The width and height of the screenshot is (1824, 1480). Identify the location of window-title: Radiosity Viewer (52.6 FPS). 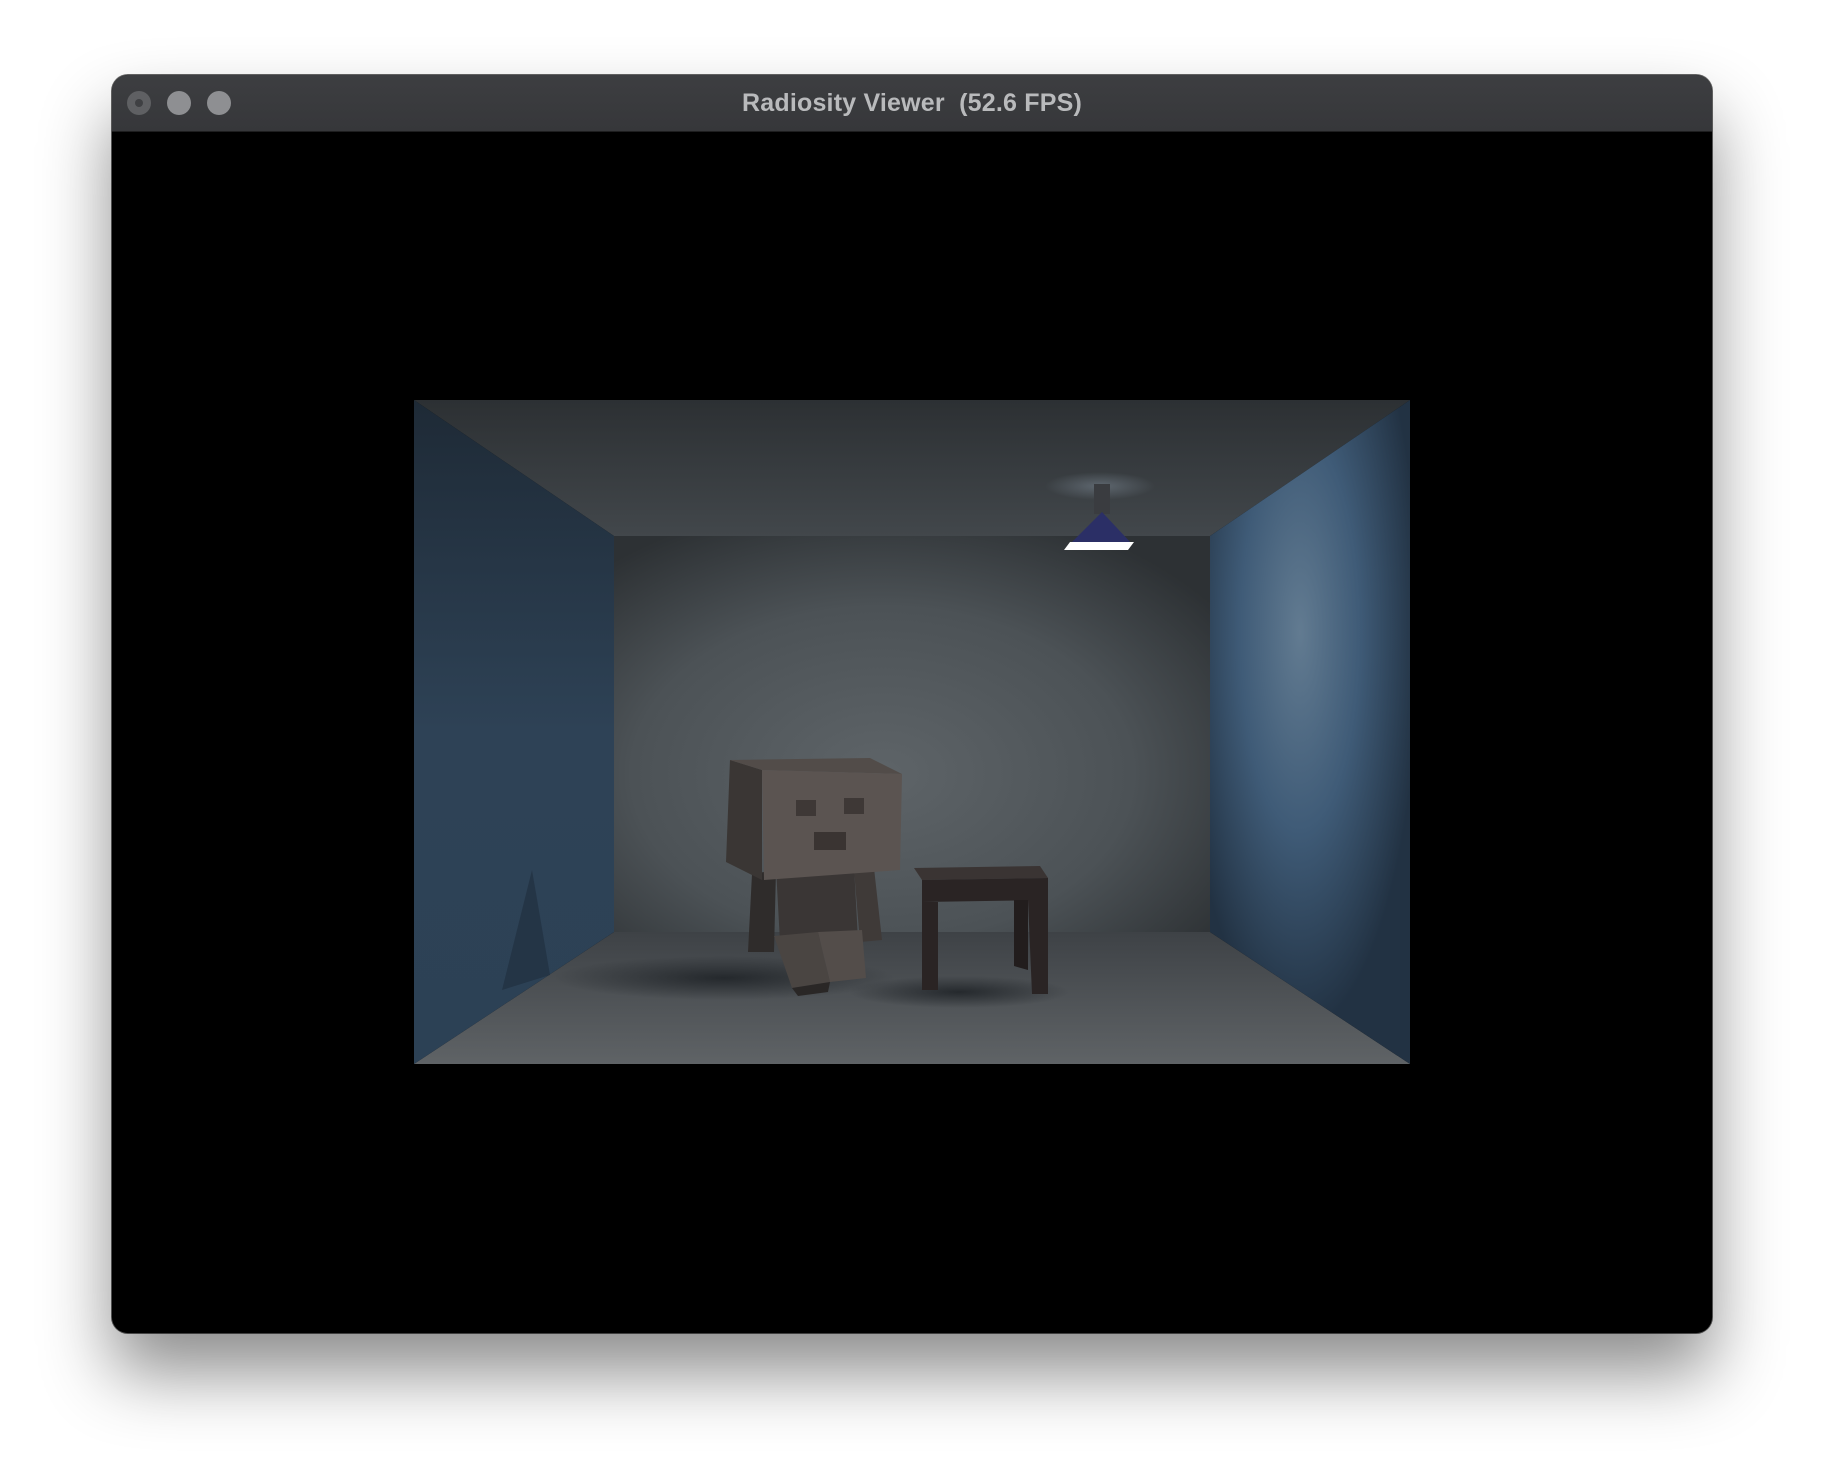
(912, 103).